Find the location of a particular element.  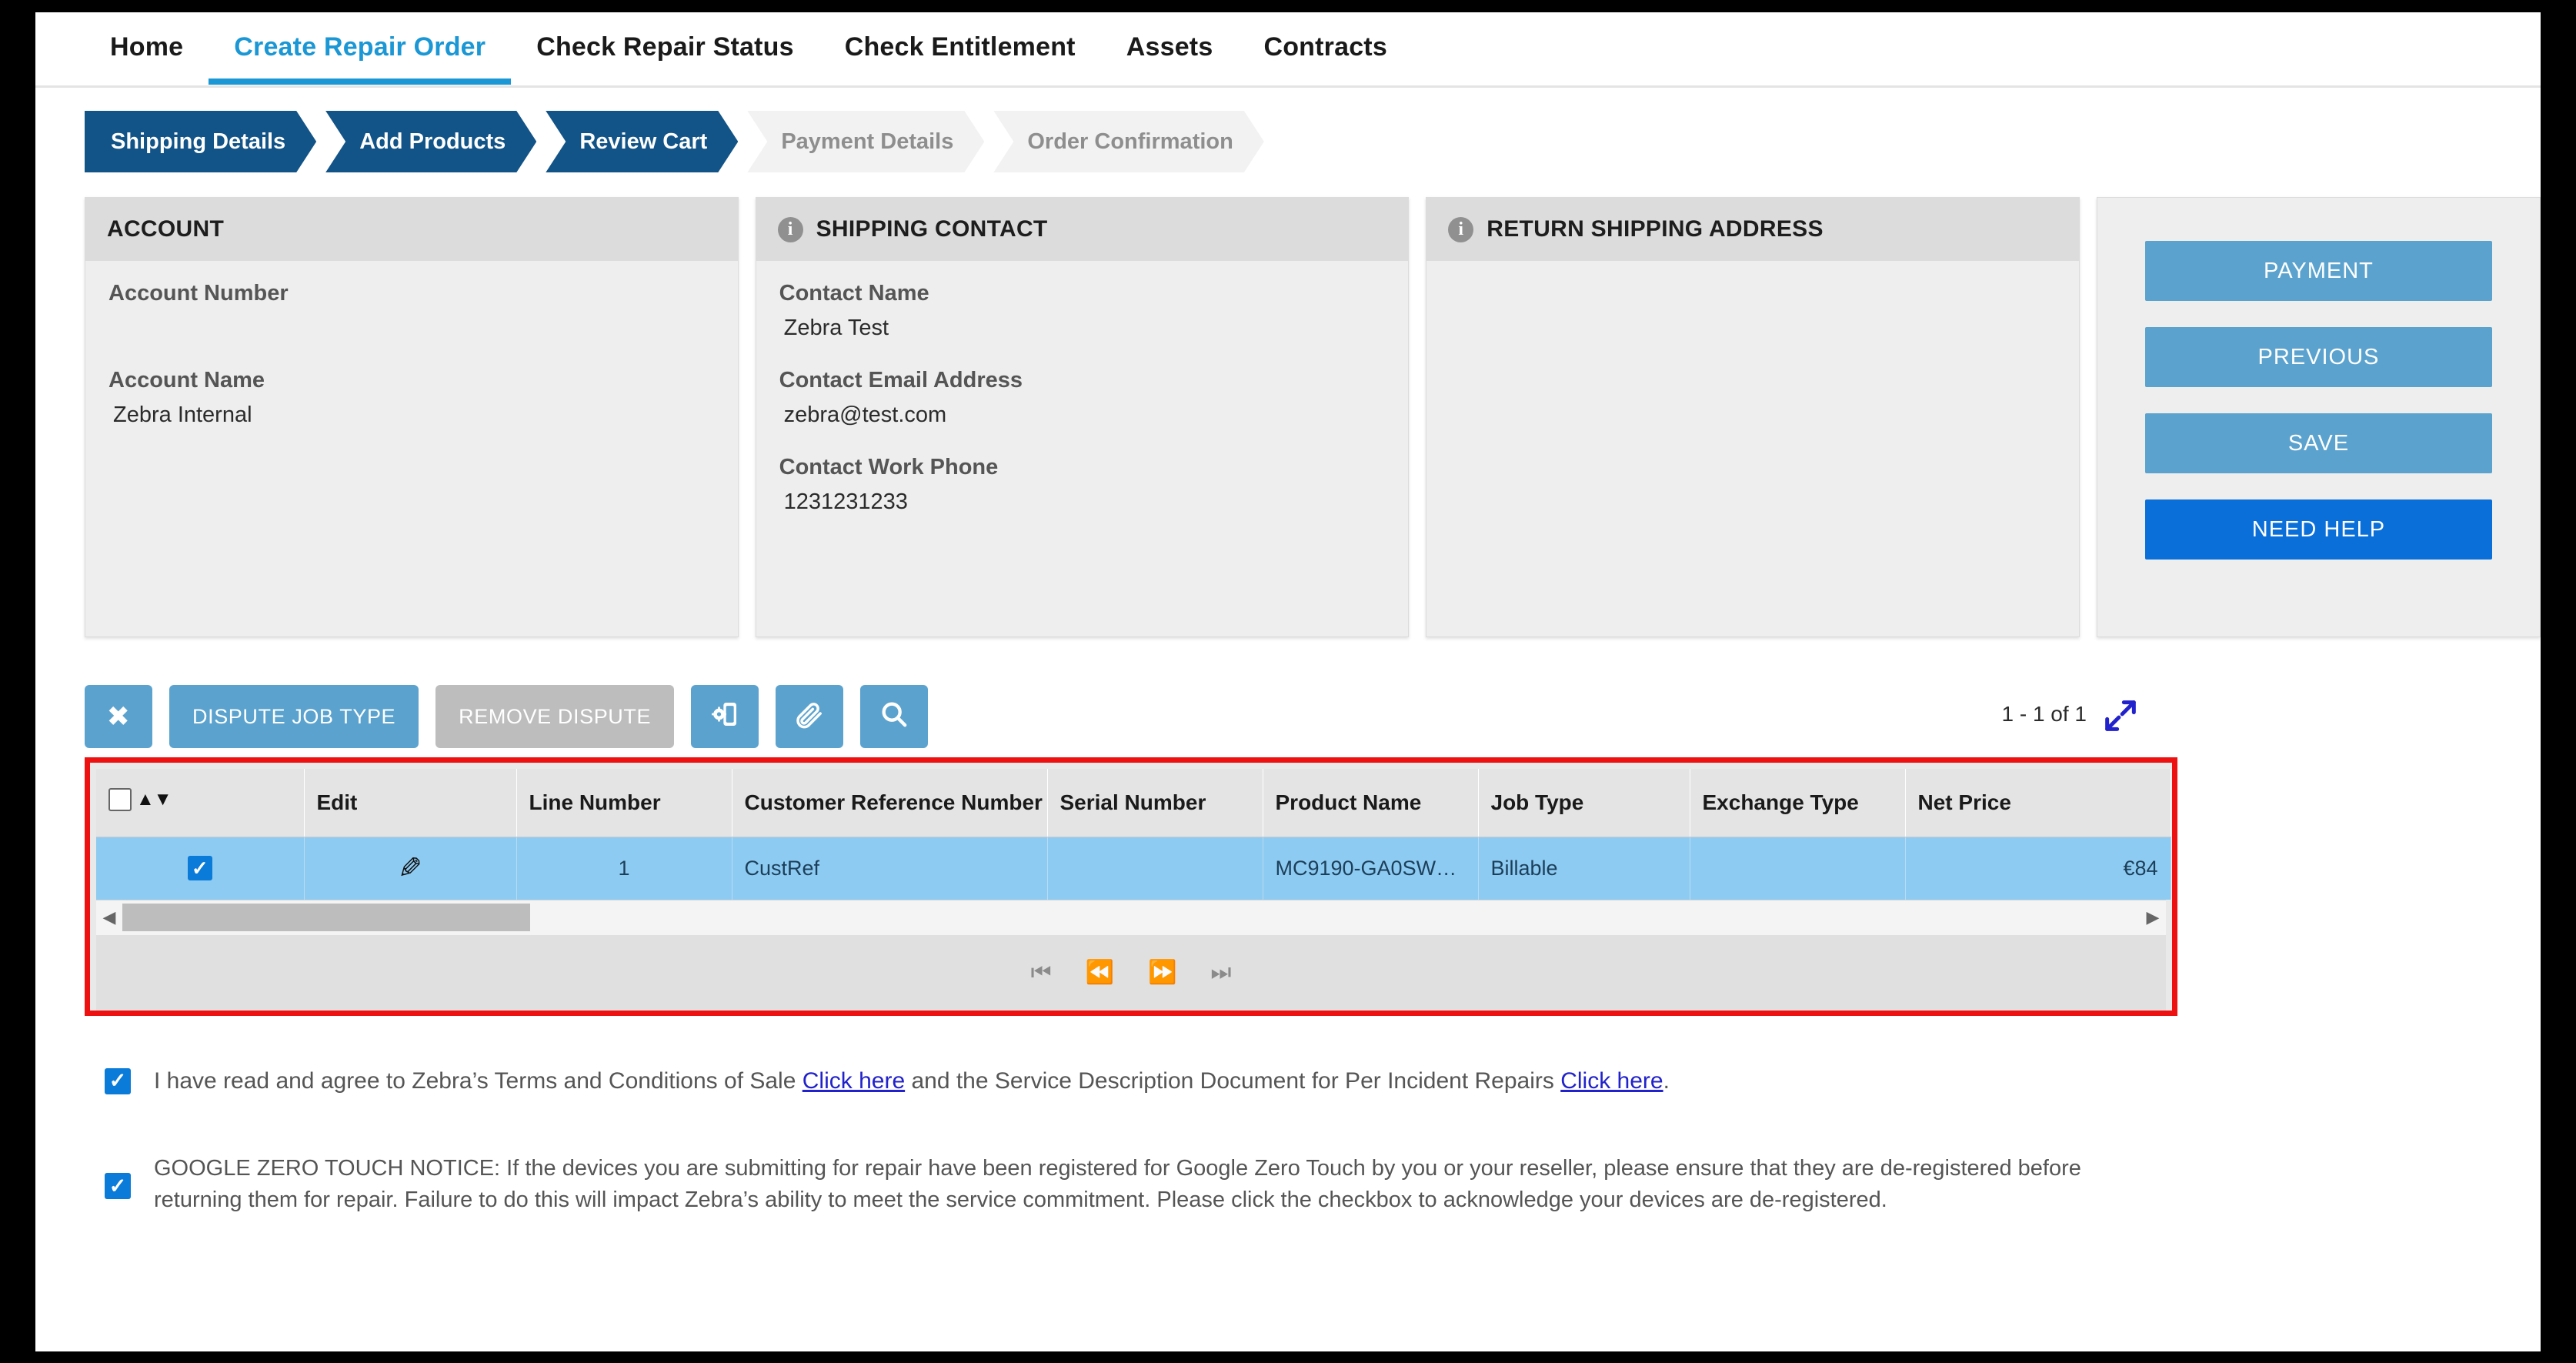

scrollbar-thumb is located at coordinates (326, 917).